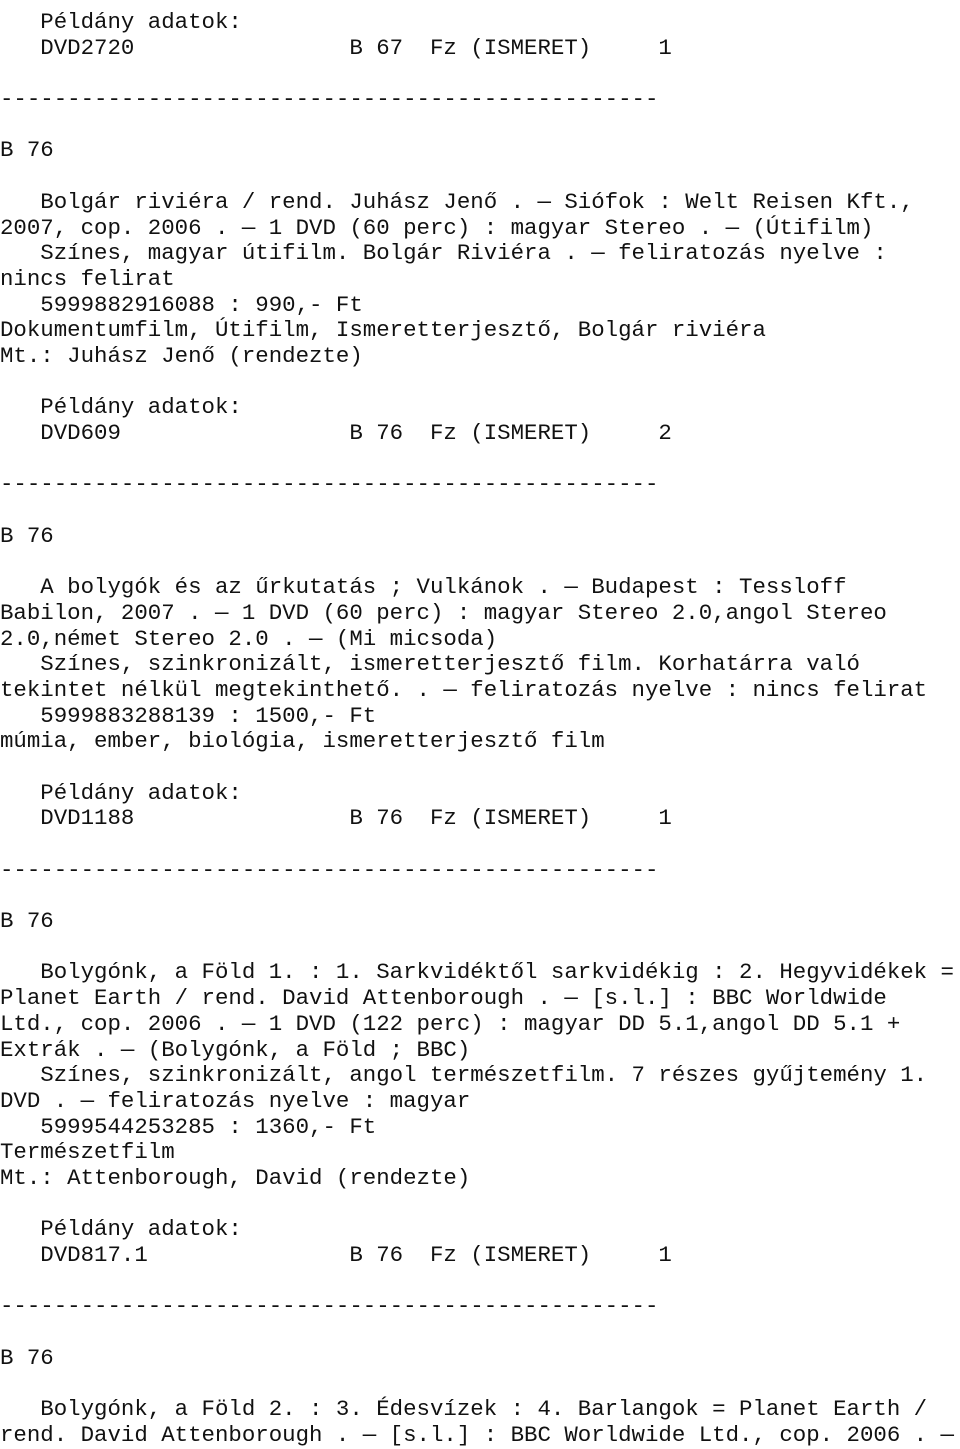 Image resolution: width=960 pixels, height=1449 pixels. I want to click on description-line: Természetfilm, so click(87, 1152).